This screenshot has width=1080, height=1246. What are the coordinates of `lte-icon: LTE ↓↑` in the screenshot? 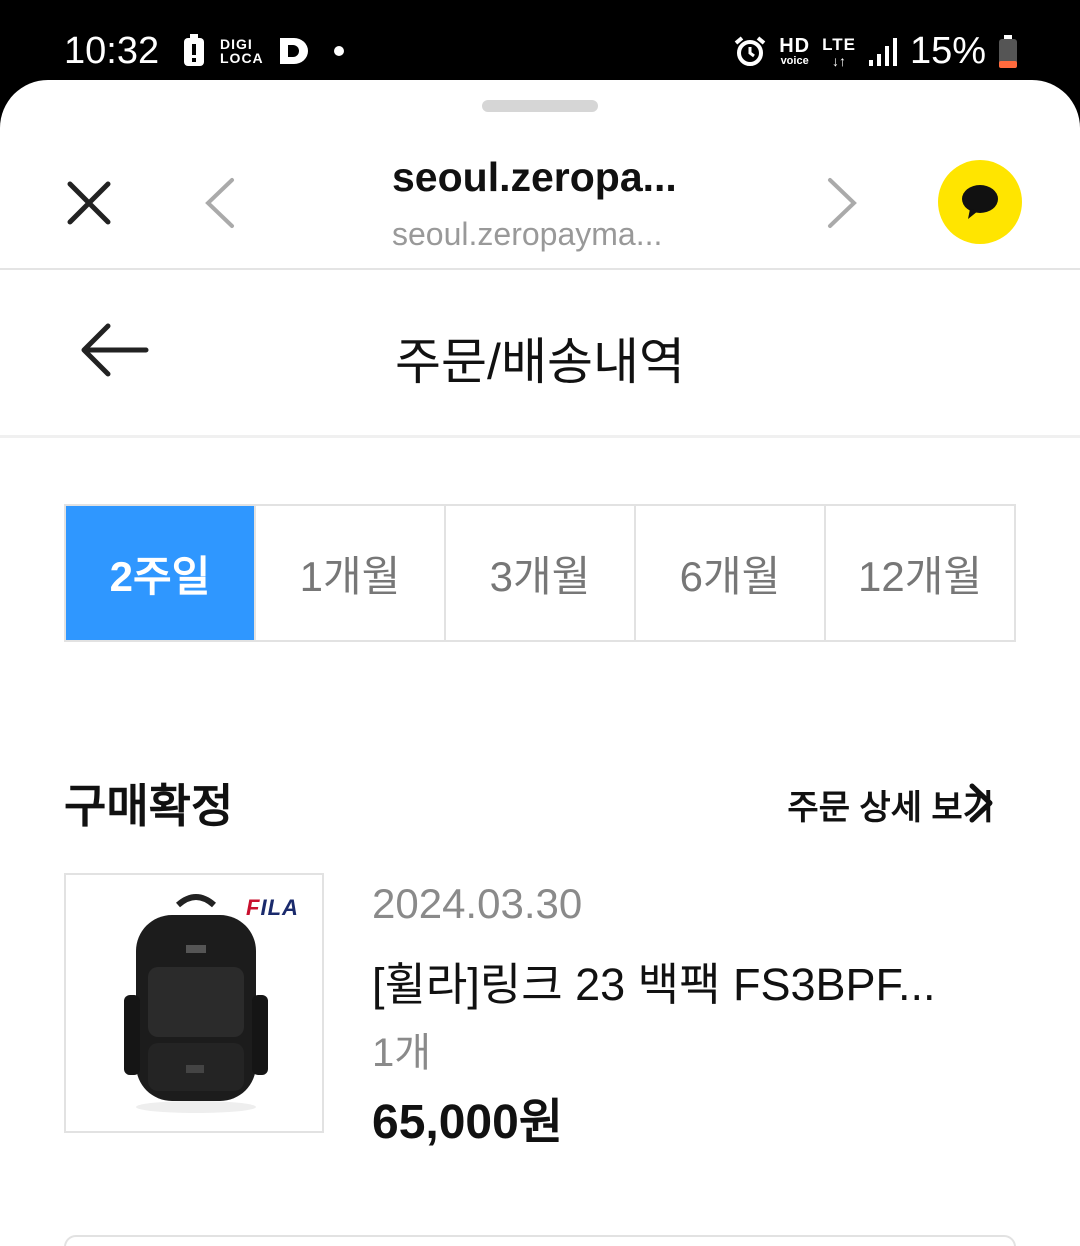 It's located at (839, 51).